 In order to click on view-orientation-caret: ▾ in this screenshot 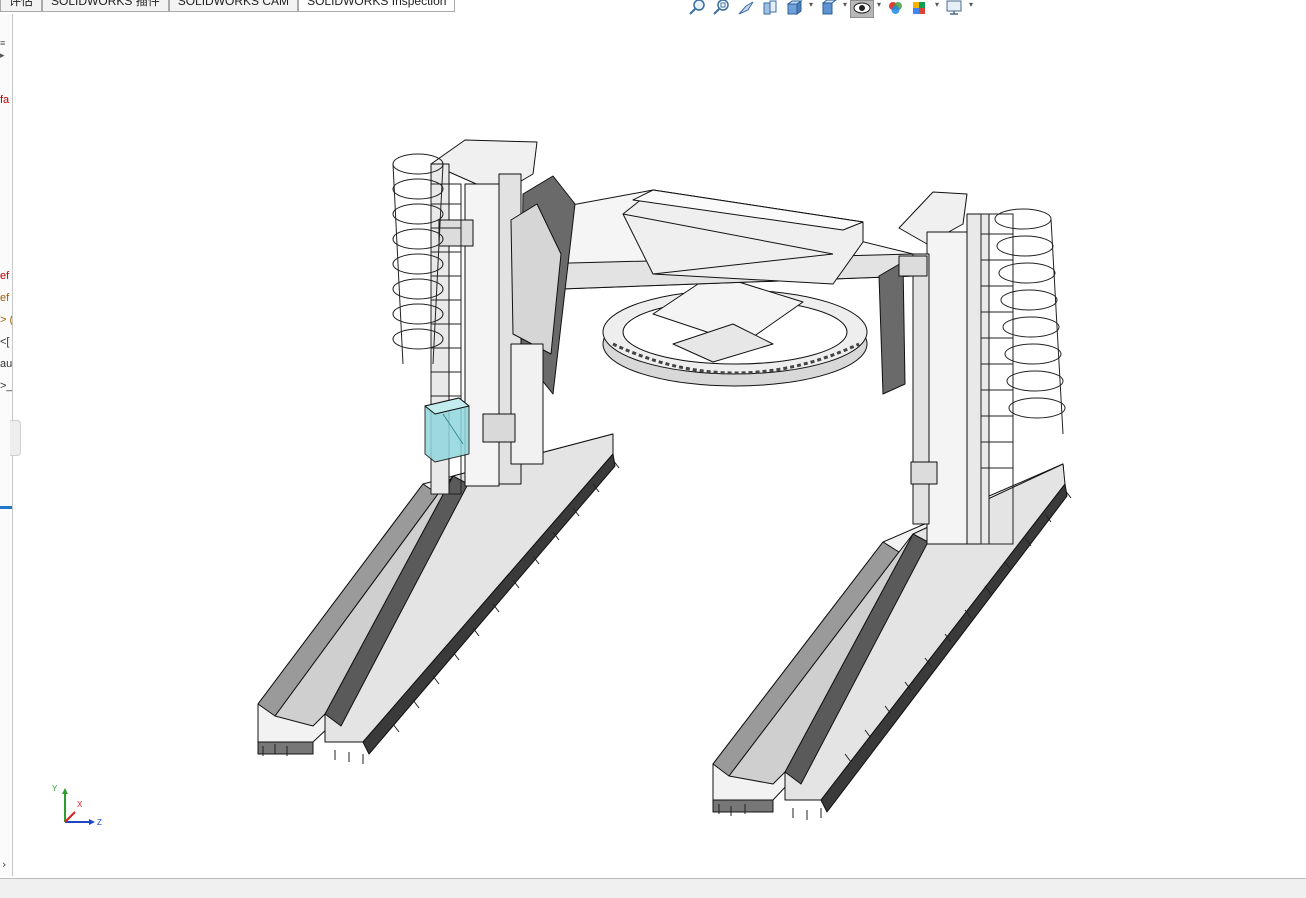, I will do `click(811, 5)`.